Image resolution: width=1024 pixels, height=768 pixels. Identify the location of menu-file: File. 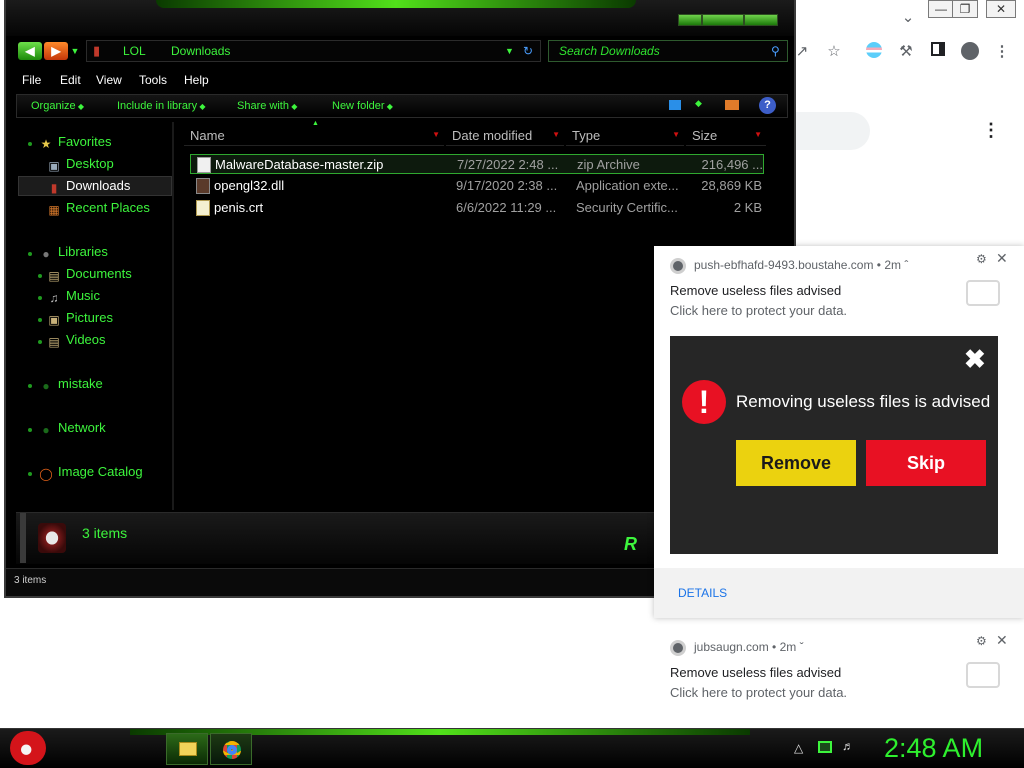
(31, 80).